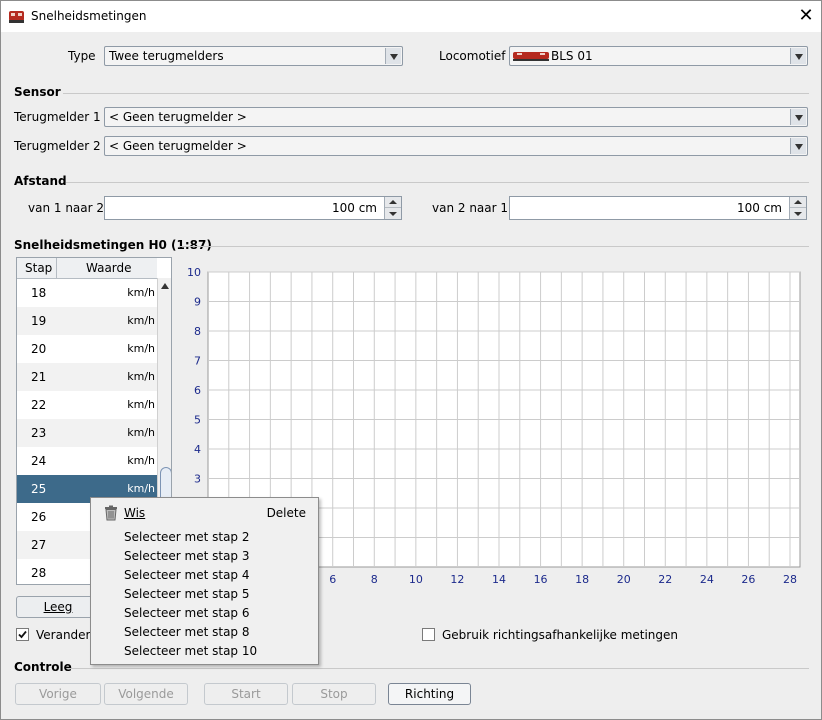  What do you see at coordinates (197, 449) in the screenshot?
I see `y-tick-label: 4` at bounding box center [197, 449].